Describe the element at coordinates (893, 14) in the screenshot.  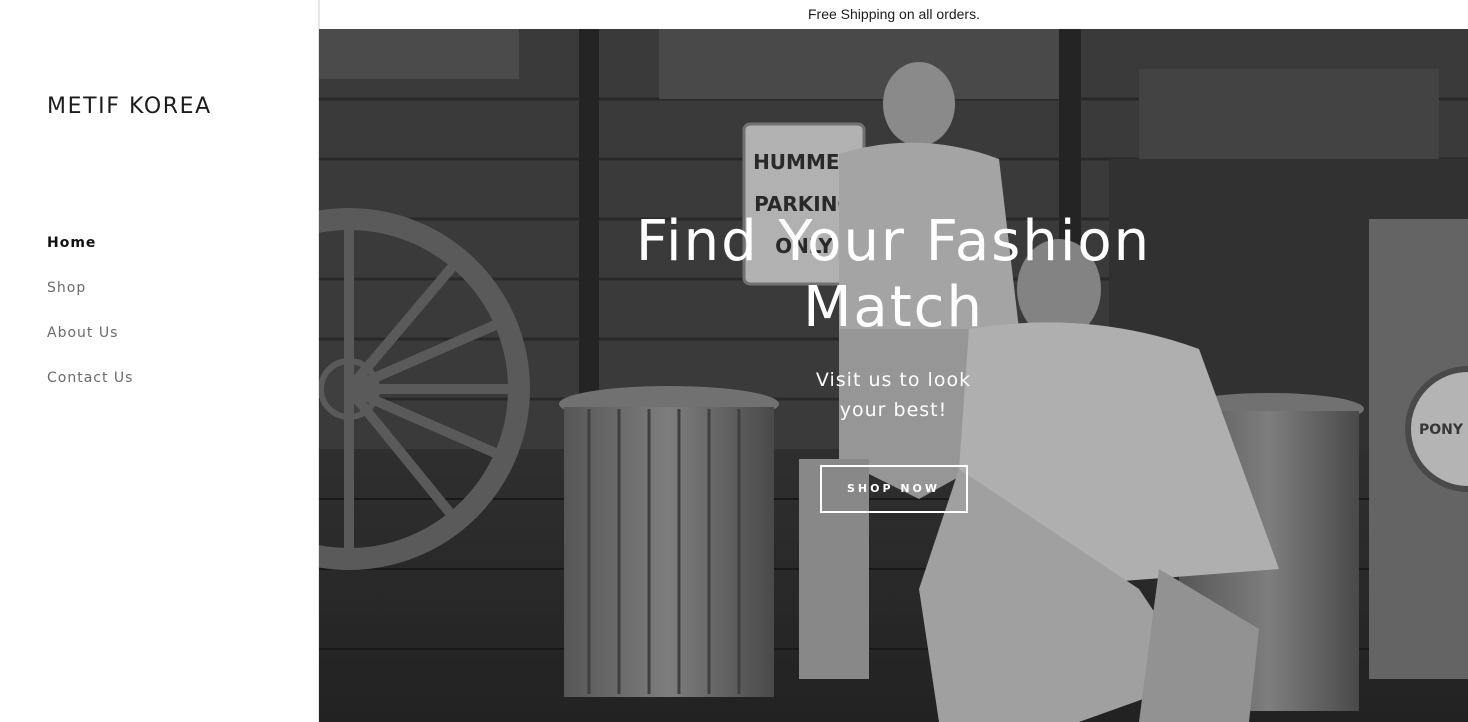
I see `announcement-bar: Free Shipping on all orders.` at that location.